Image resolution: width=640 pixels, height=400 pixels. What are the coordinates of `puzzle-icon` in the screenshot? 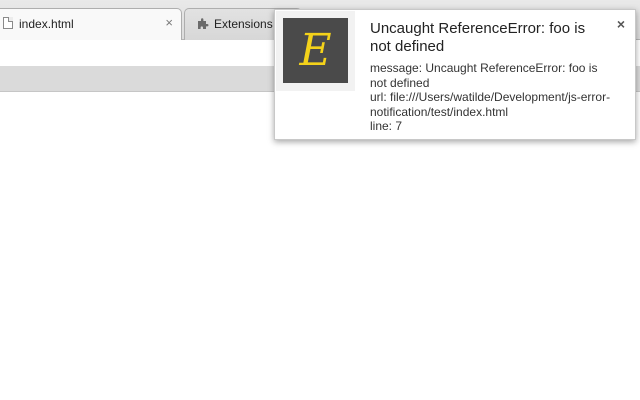 It's located at (203, 23).